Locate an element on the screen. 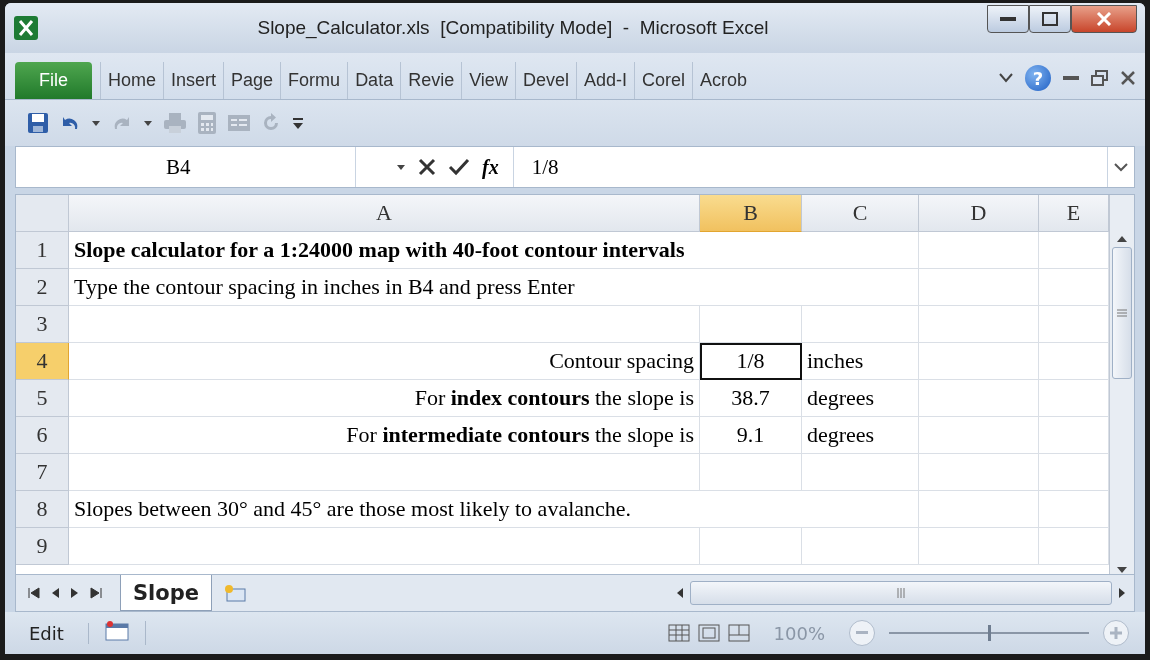  zoom-in-button is located at coordinates (1116, 633).